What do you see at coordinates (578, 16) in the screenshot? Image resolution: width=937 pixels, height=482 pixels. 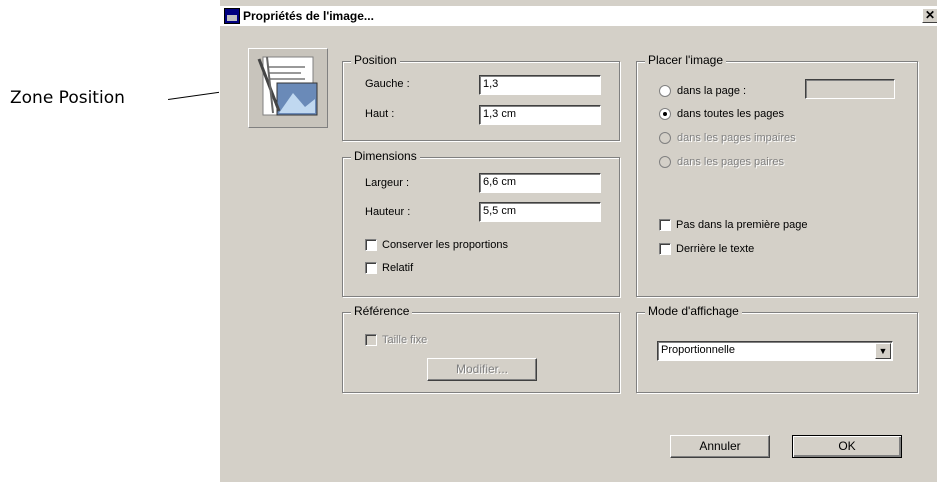 I see `title-bar: Propriétés de l'image... ✕` at bounding box center [578, 16].